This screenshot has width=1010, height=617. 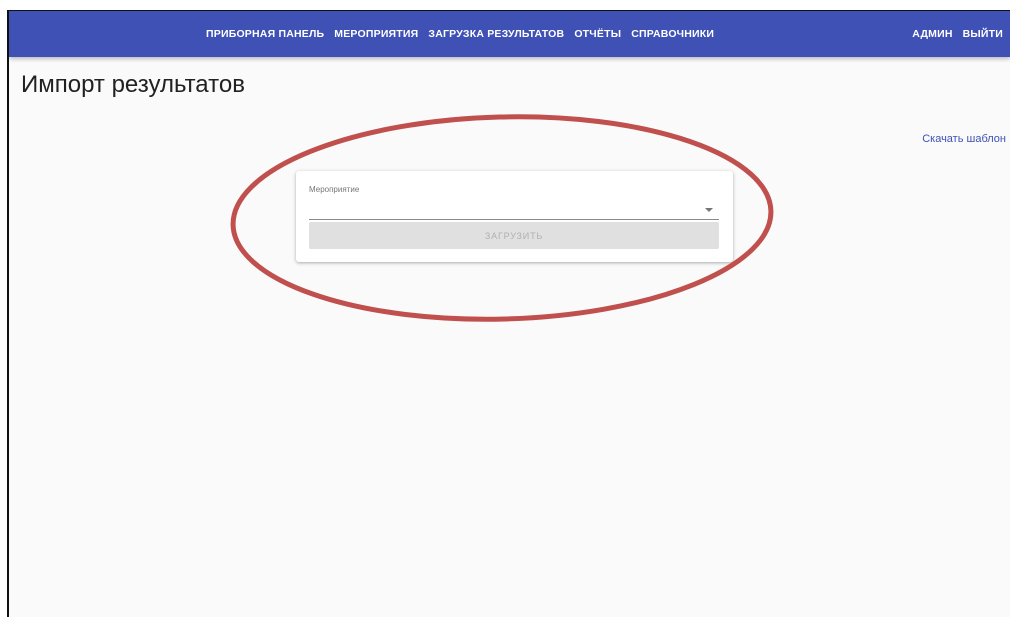 I want to click on event-select, so click(x=514, y=209).